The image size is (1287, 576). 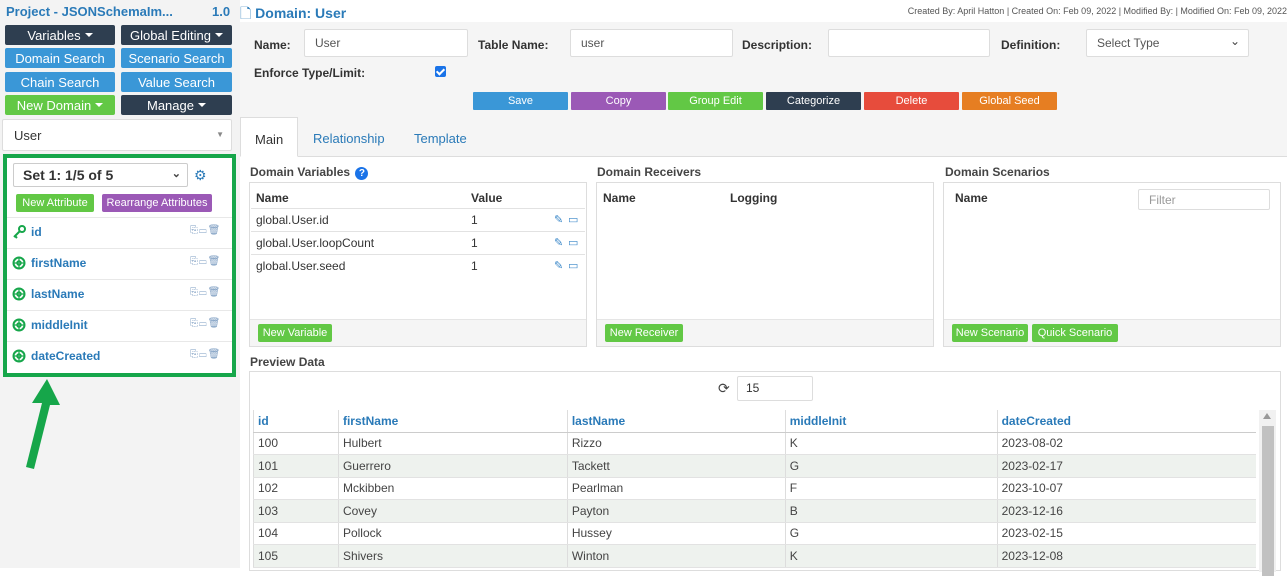 I want to click on name-input: User, so click(x=386, y=43).